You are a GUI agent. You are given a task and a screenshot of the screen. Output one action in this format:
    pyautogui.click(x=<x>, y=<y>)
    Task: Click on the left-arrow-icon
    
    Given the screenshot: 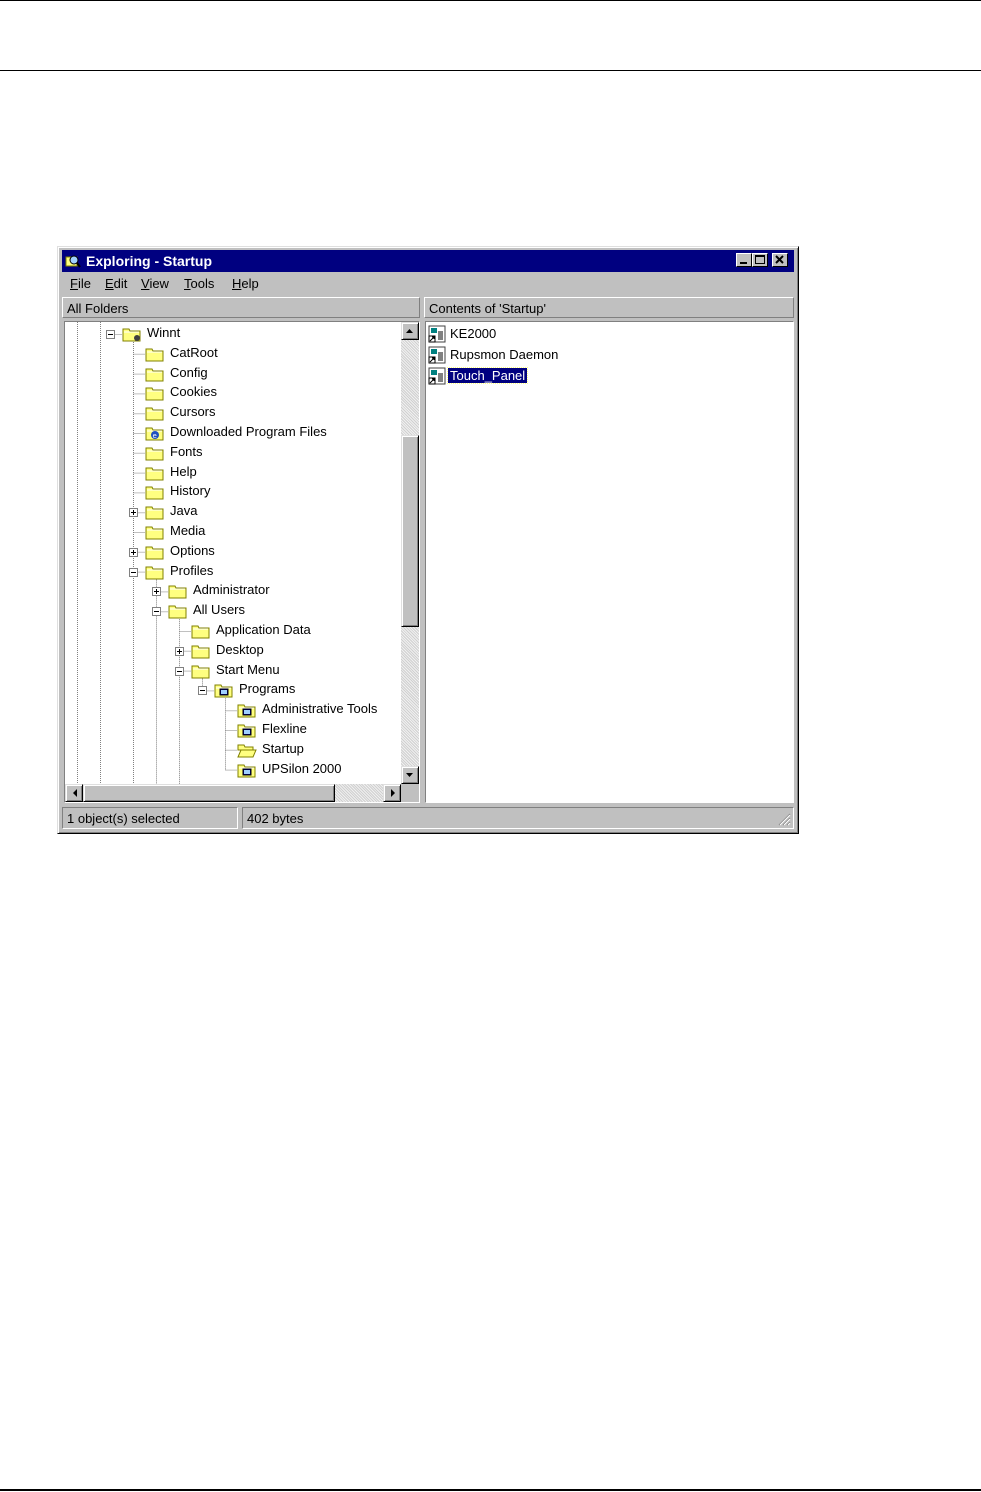 What is the action you would take?
    pyautogui.click(x=75, y=793)
    